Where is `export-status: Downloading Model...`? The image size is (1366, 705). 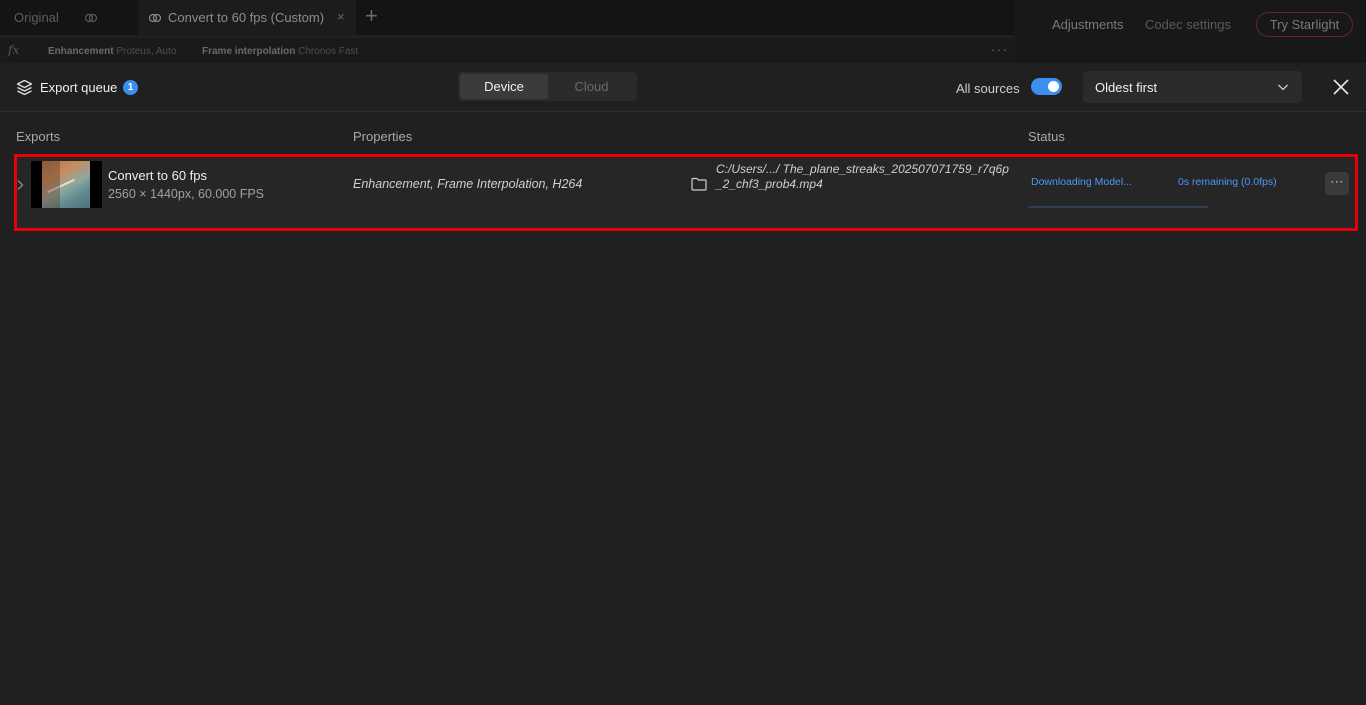 export-status: Downloading Model... is located at coordinates (1081, 182).